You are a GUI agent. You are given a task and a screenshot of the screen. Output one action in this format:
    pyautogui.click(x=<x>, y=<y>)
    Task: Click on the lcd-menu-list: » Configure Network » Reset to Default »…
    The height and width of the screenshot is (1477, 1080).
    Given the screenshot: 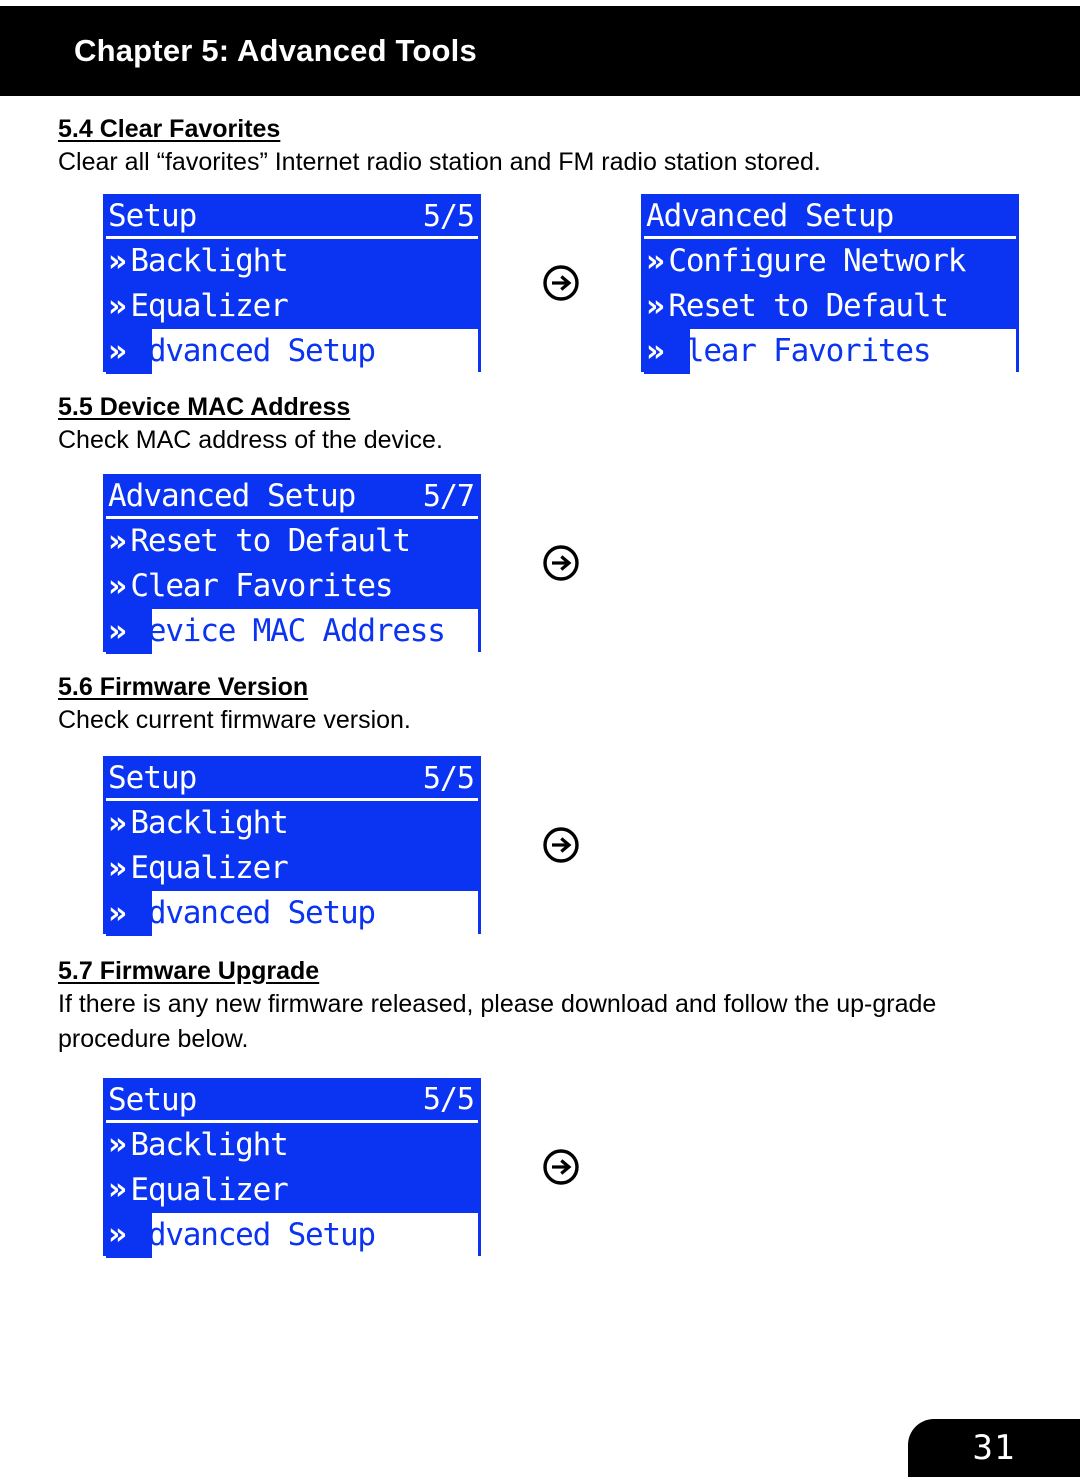 What is the action you would take?
    pyautogui.click(x=830, y=308)
    